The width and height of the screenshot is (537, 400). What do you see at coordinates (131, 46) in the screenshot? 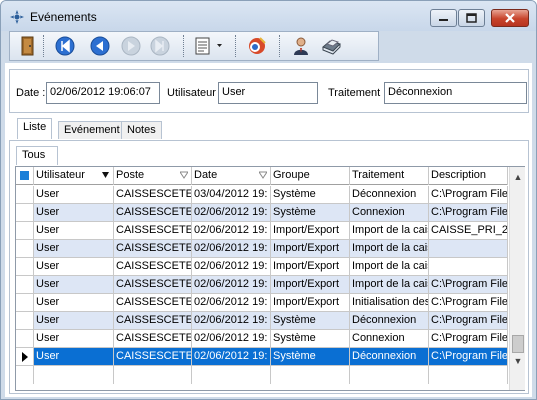
I see `next-record-icon` at bounding box center [131, 46].